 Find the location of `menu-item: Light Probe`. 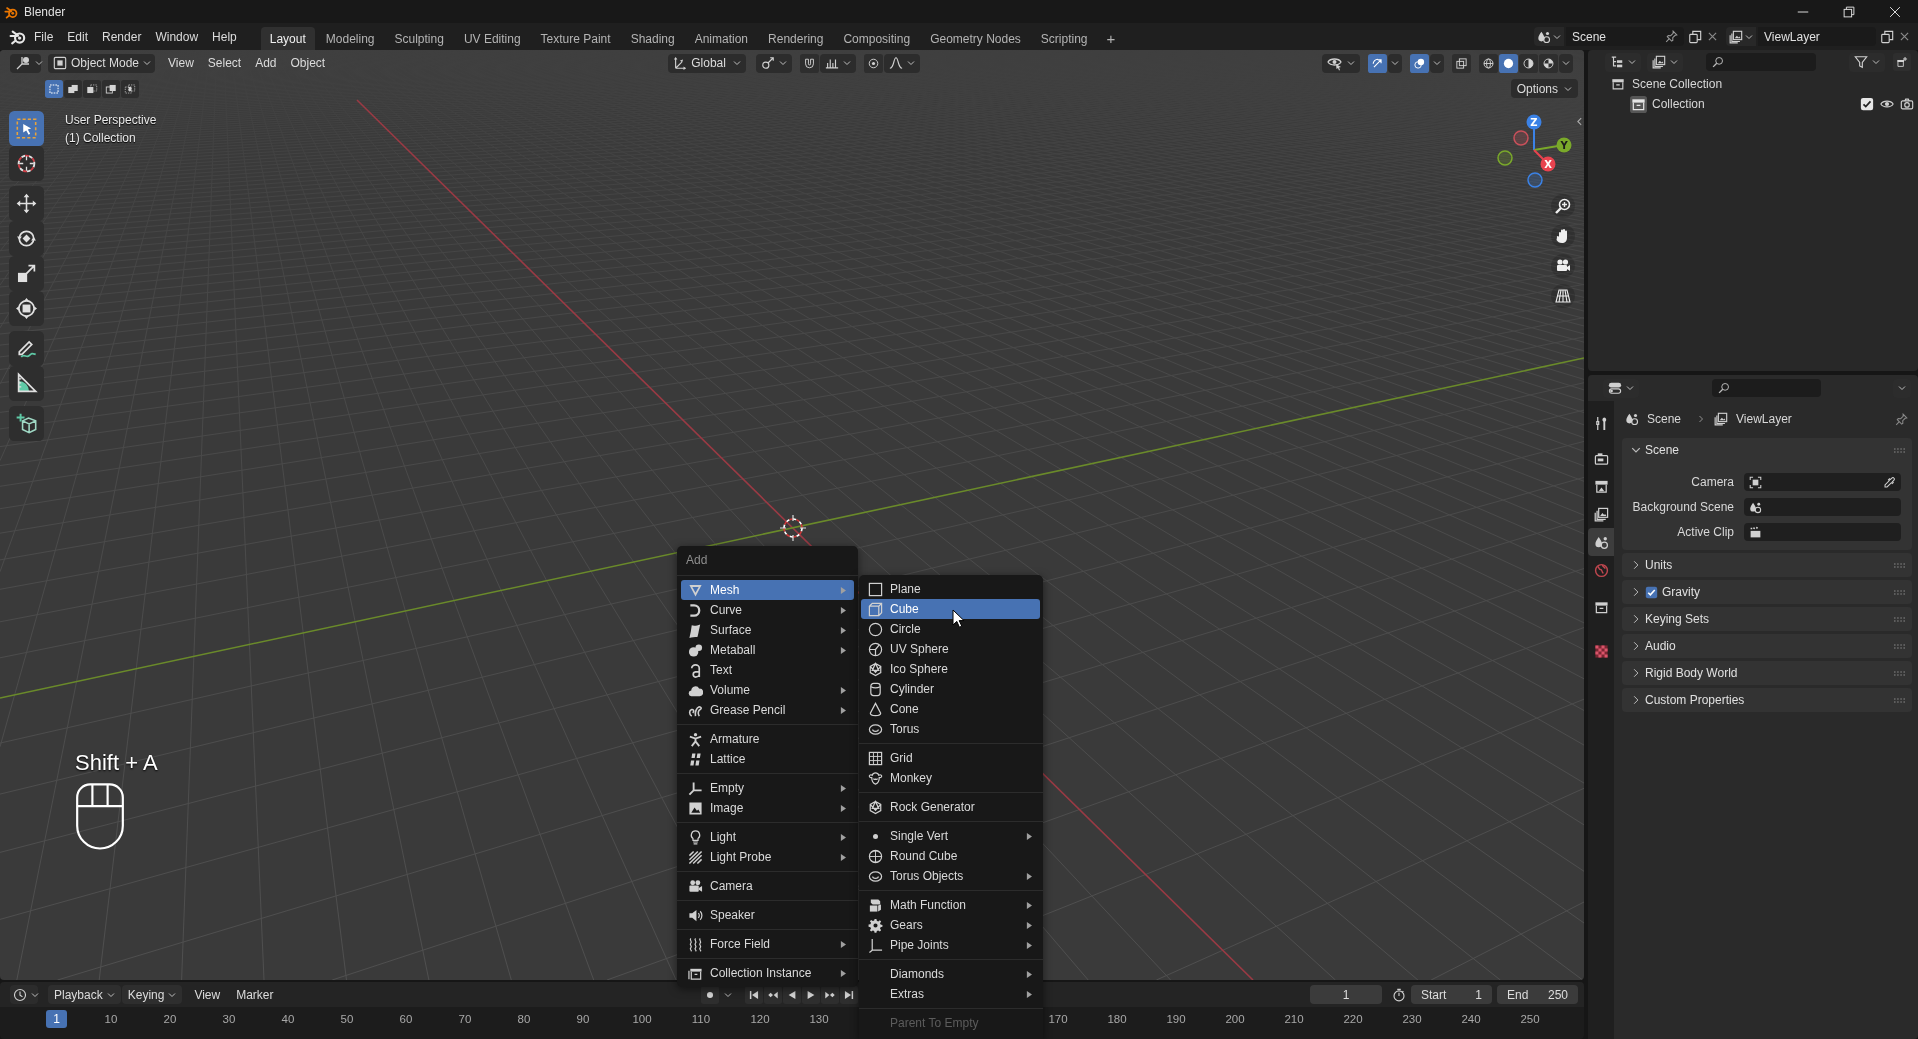

menu-item: Light Probe is located at coordinates (767, 857).